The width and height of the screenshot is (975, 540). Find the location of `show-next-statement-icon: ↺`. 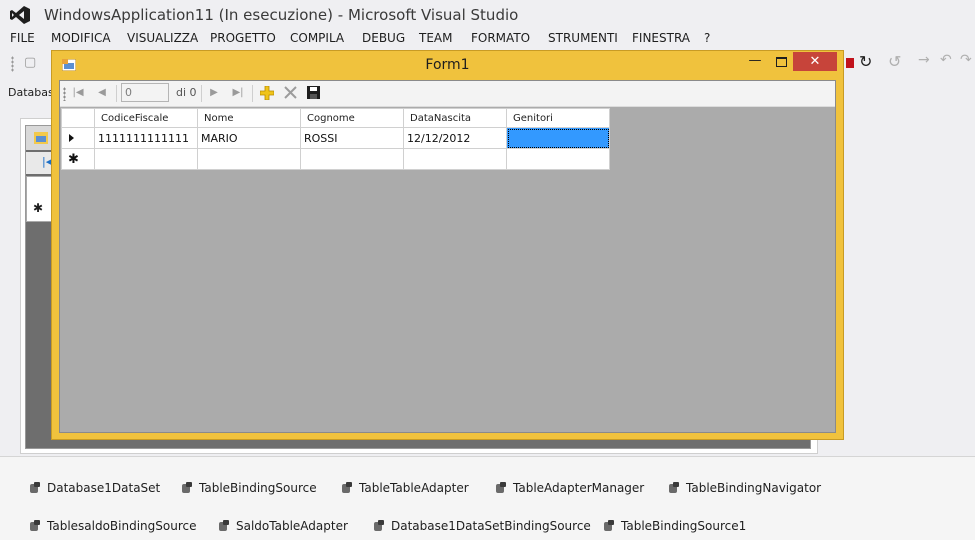

show-next-statement-icon: ↺ is located at coordinates (894, 61).